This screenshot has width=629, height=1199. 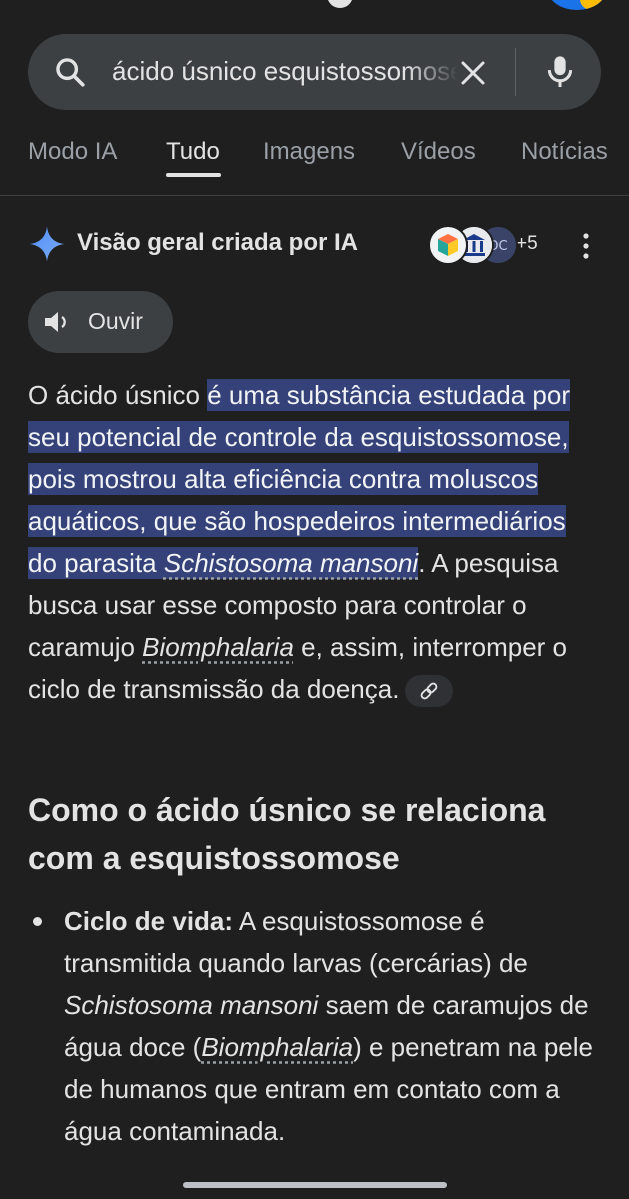 What do you see at coordinates (291, 563) in the screenshot?
I see `term-schistosoma: Schistosoma mansoni` at bounding box center [291, 563].